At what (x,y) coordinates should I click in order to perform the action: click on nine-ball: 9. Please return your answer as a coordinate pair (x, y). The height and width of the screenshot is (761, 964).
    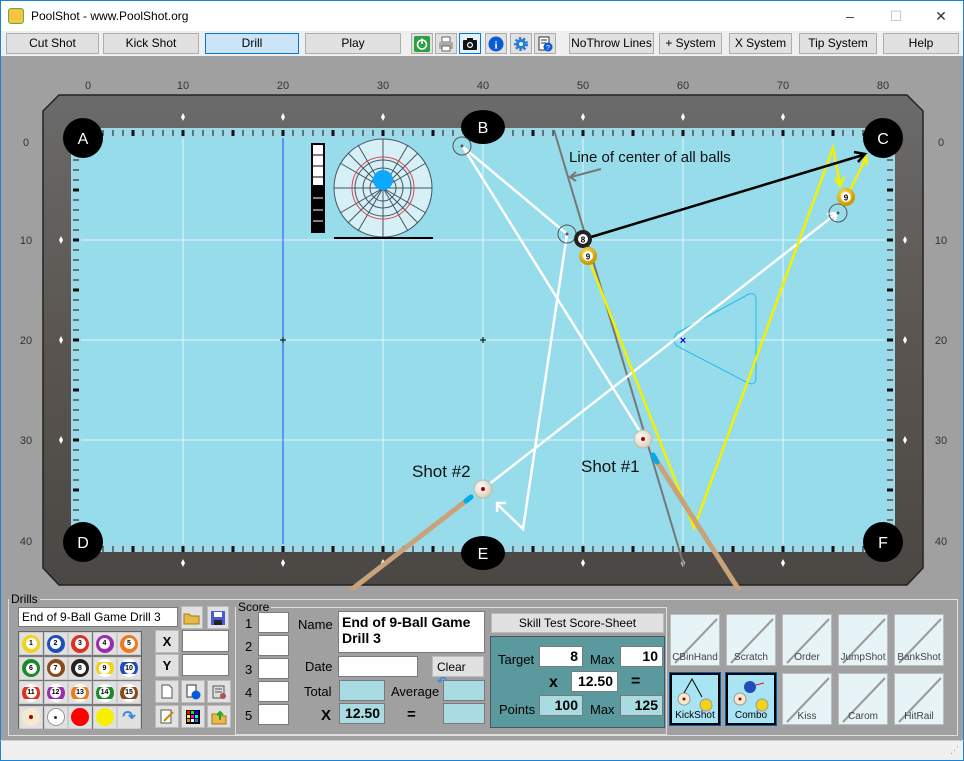
    Looking at the image, I should click on (588, 256).